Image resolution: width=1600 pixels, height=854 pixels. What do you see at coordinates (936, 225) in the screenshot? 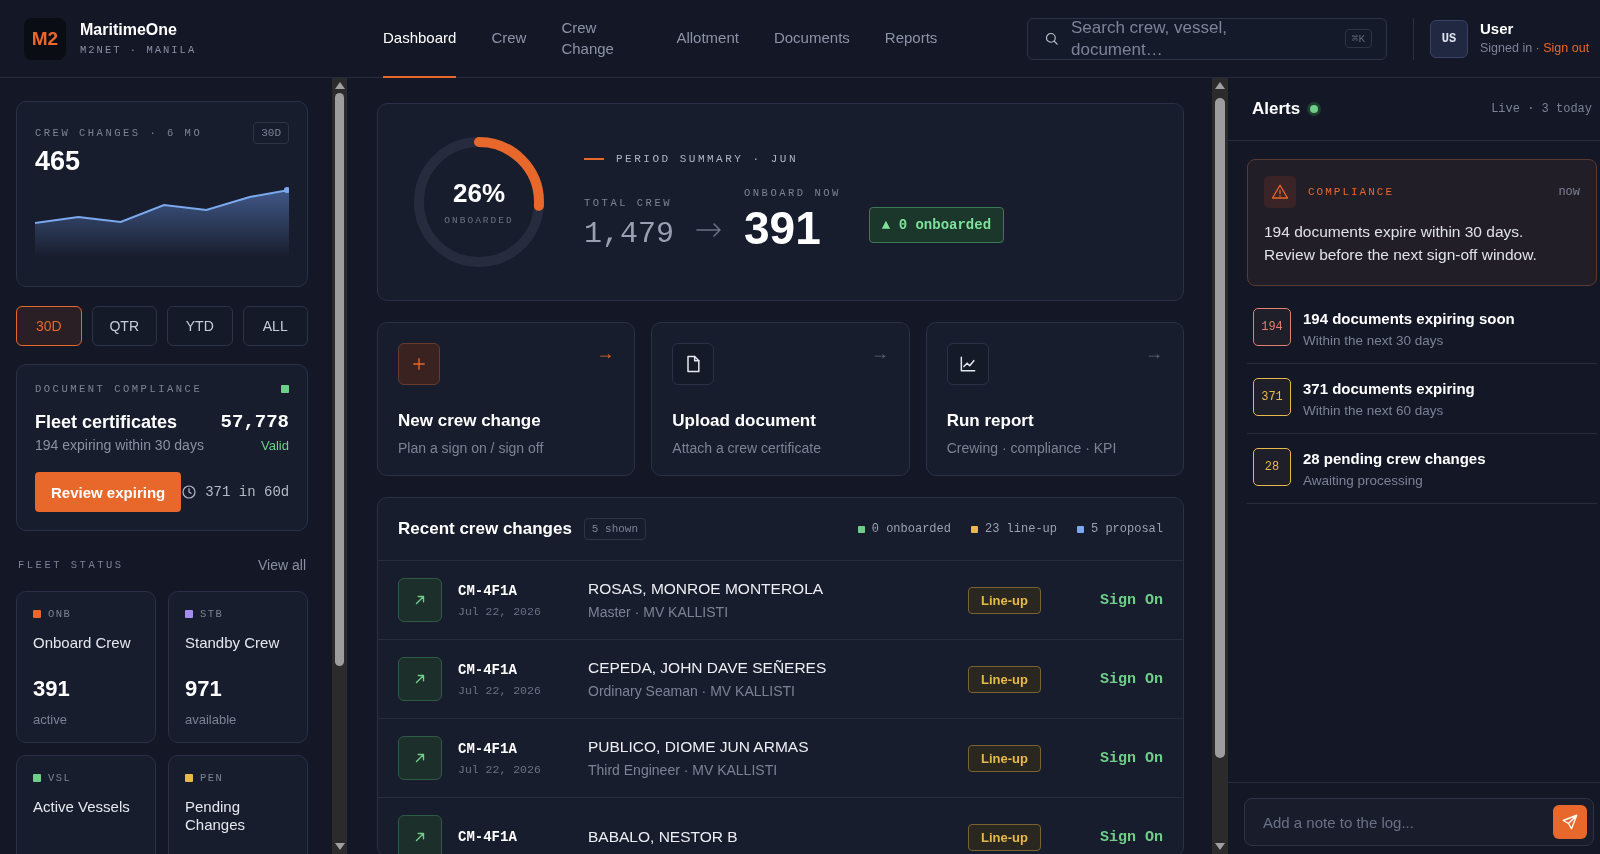
I see `delta-badge: ▲ 0 onboarded` at bounding box center [936, 225].